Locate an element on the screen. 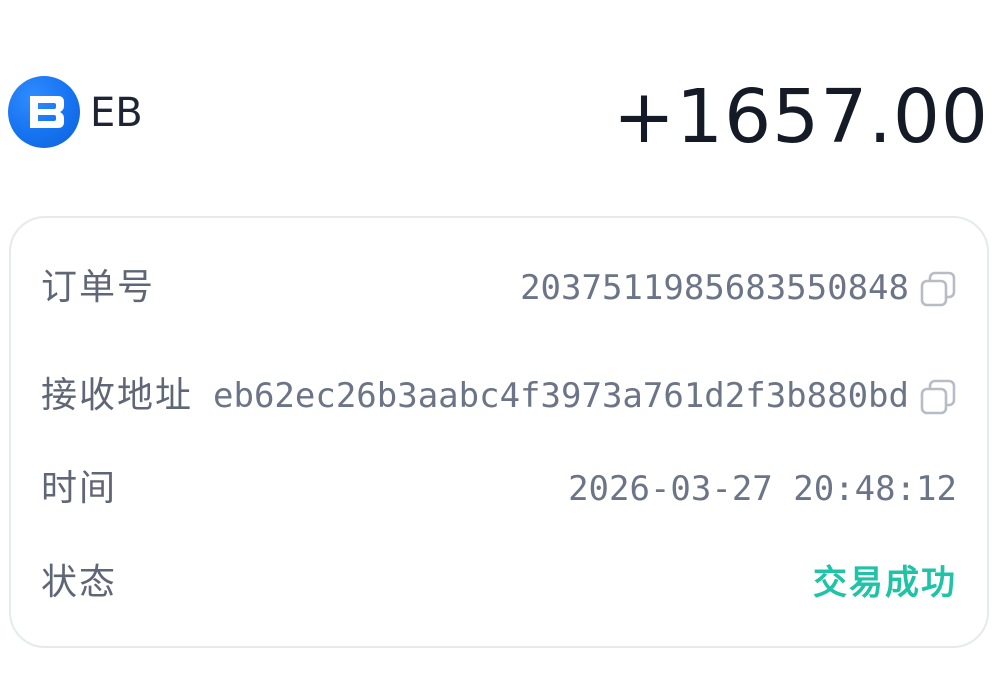 The image size is (1007, 687). receive-address-value: eb62ec26b3aabc4f3973a761d2f3b880bd is located at coordinates (561, 396).